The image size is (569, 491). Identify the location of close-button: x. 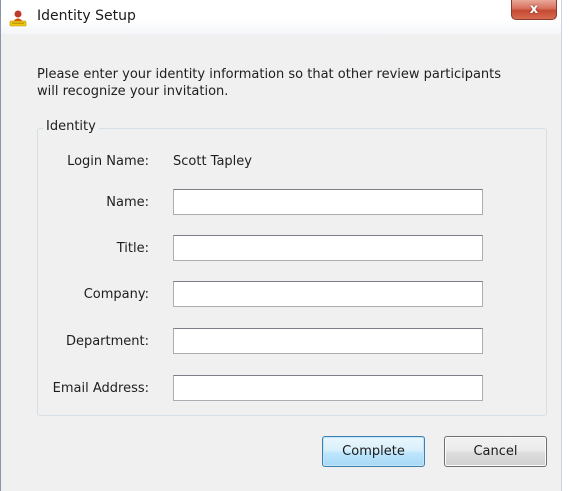
(534, 10).